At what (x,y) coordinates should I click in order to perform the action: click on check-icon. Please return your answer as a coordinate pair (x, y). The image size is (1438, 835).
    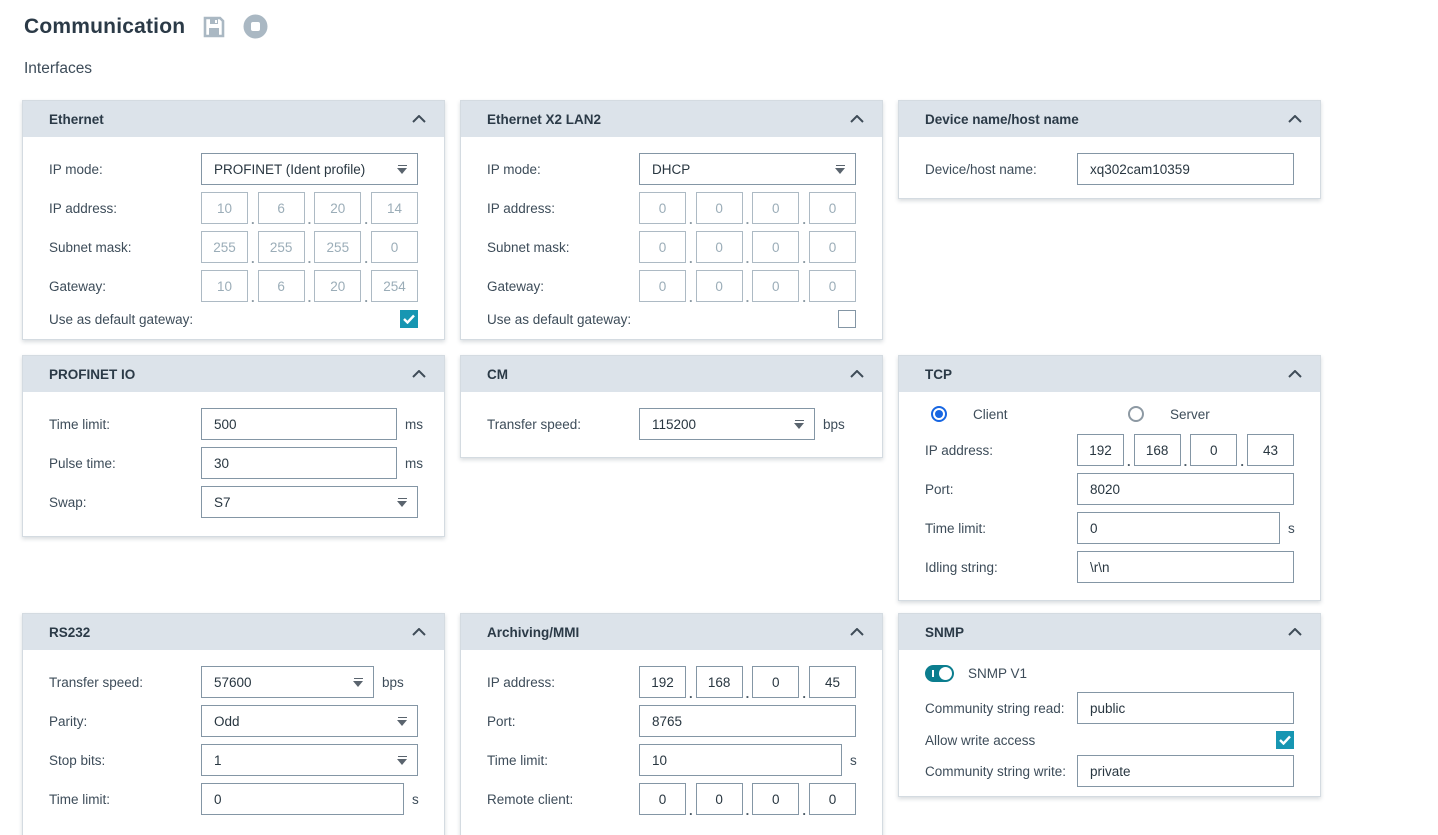
    Looking at the image, I should click on (1285, 740).